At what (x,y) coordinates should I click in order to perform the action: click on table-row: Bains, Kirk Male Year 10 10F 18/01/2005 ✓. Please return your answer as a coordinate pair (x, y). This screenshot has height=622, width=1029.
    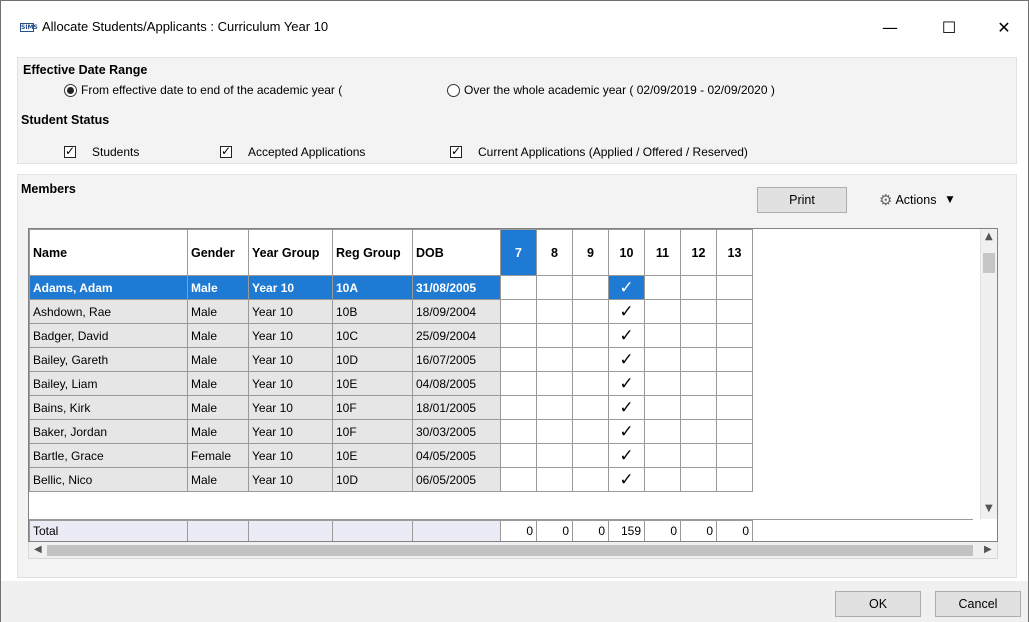
    Looking at the image, I should click on (493, 407).